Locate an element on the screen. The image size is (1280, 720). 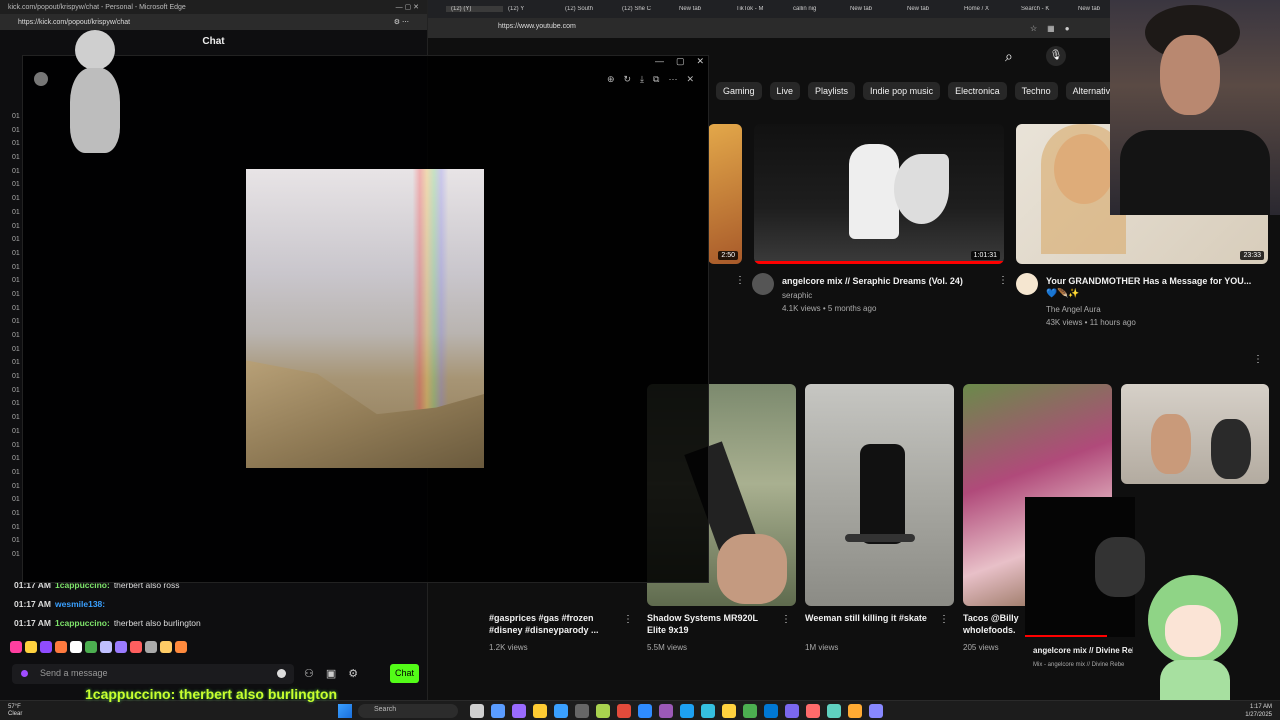
extensions-icon: ▦ is located at coordinates (1051, 28).